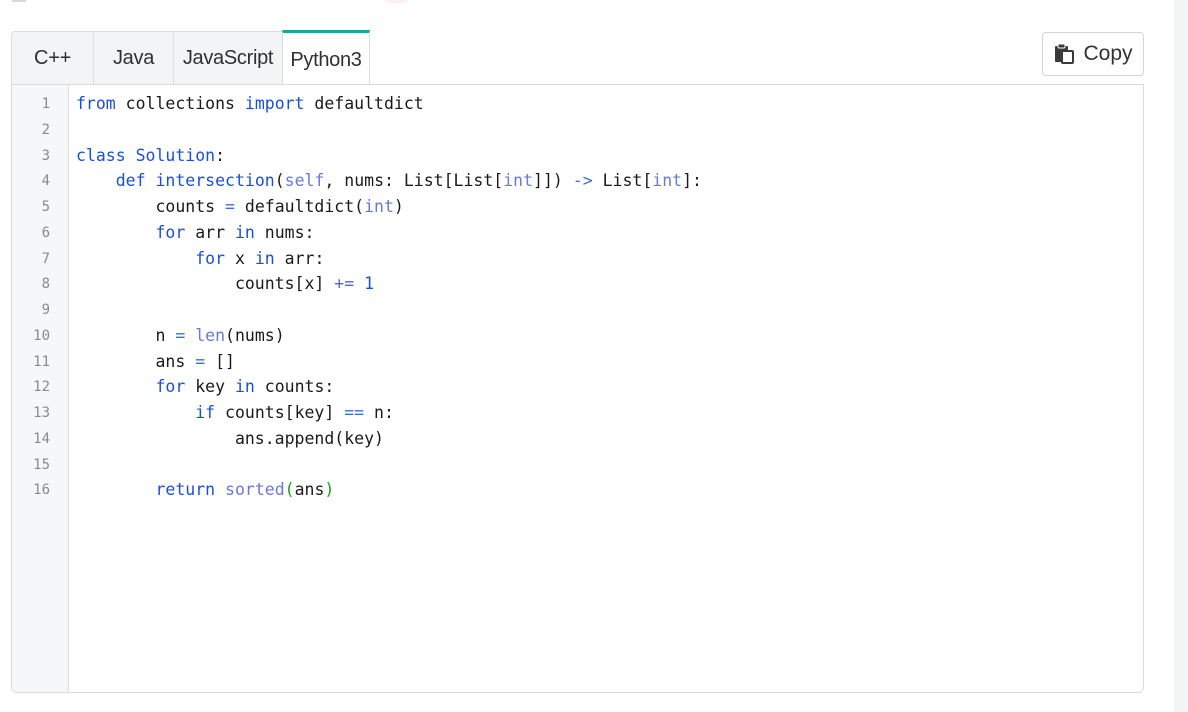  I want to click on code-line: n = len(nums), so click(180, 336).